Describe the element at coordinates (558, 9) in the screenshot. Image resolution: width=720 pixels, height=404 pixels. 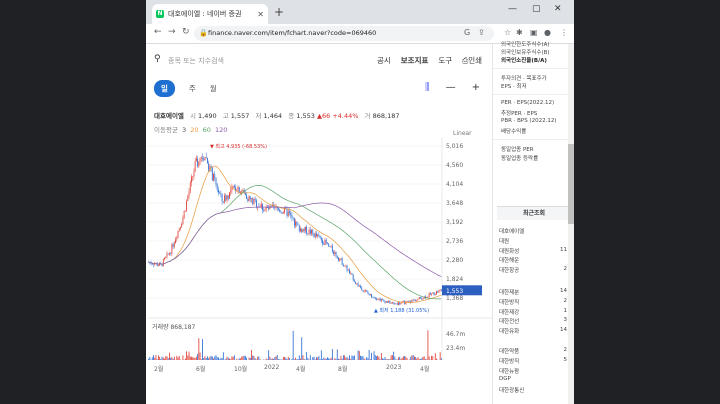
I see `close-window-icon: ✕` at that location.